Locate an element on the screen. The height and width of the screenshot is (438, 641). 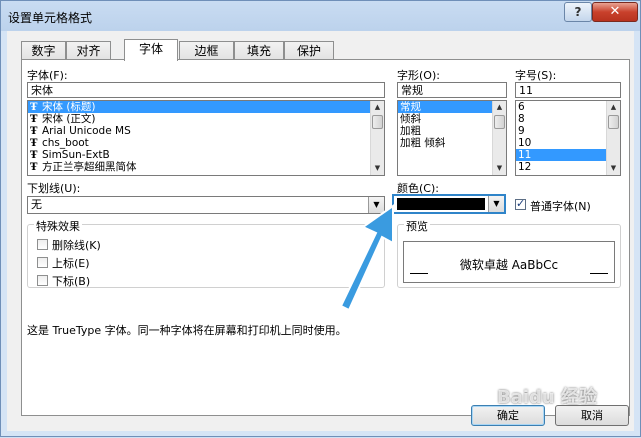
callout-arrow-icon is located at coordinates (366, 258).